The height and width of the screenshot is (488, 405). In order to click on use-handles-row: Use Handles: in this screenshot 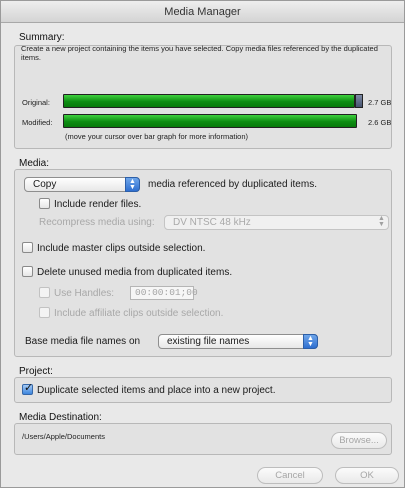, I will do `click(76, 293)`.